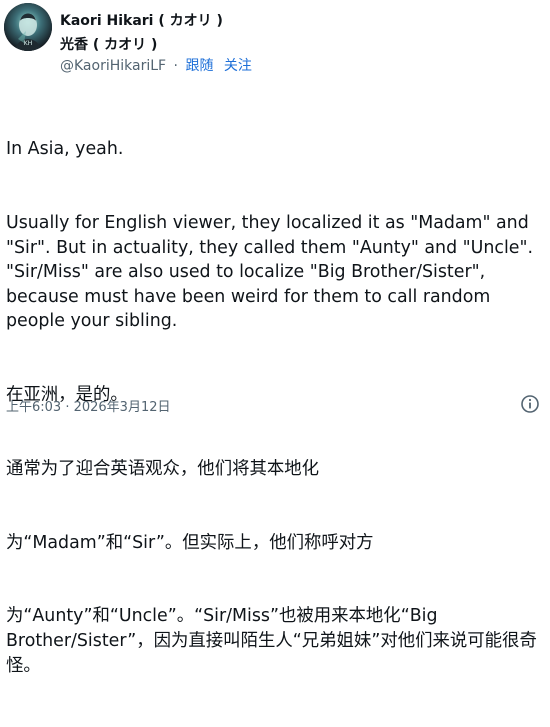 The height and width of the screenshot is (727, 550). What do you see at coordinates (199, 66) in the screenshot?
I see `follow-link: 跟随` at bounding box center [199, 66].